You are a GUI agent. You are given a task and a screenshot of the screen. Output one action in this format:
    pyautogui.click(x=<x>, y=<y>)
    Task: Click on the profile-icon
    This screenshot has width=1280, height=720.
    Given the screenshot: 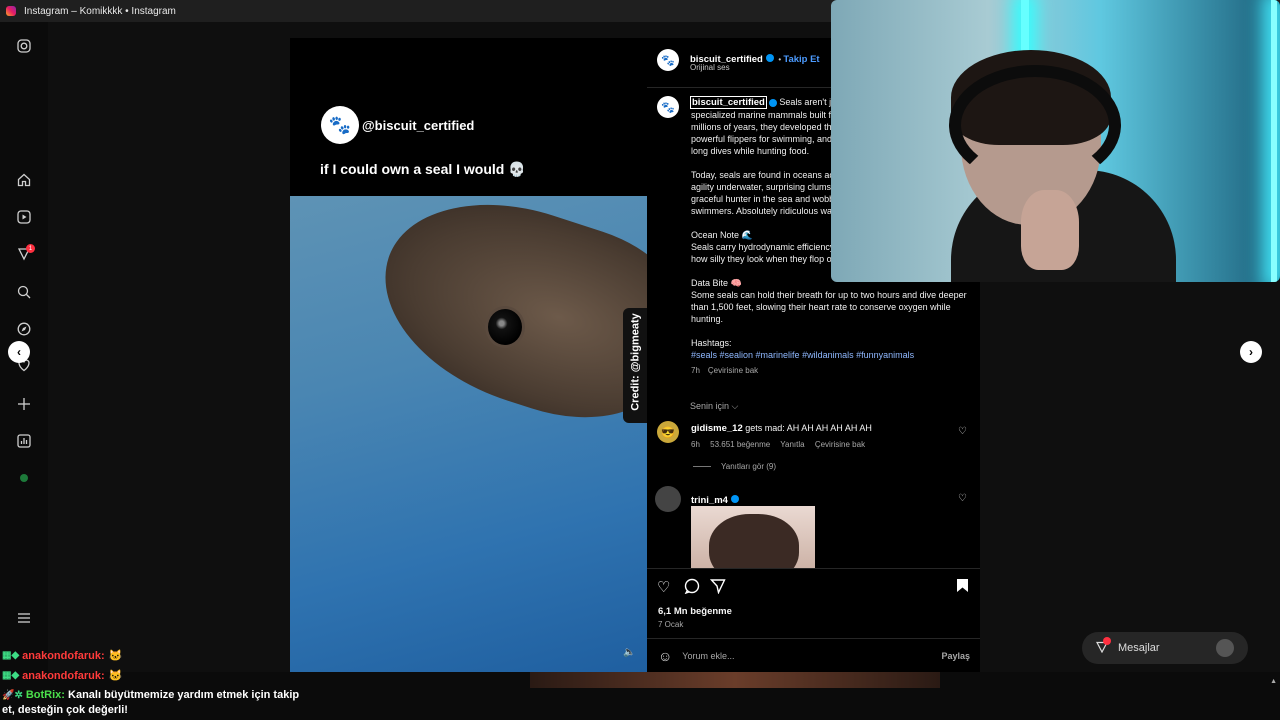 What is the action you would take?
    pyautogui.click(x=24, y=478)
    